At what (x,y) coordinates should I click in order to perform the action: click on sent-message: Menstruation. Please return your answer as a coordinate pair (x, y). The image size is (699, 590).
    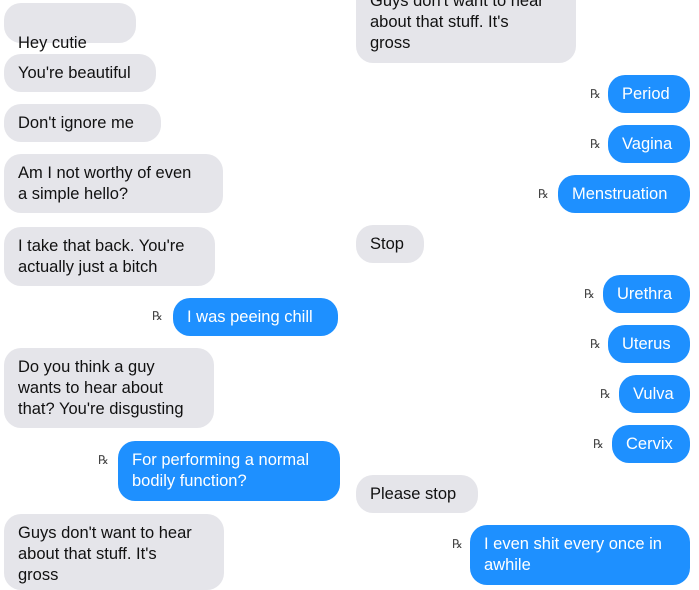
    Looking at the image, I should click on (624, 194).